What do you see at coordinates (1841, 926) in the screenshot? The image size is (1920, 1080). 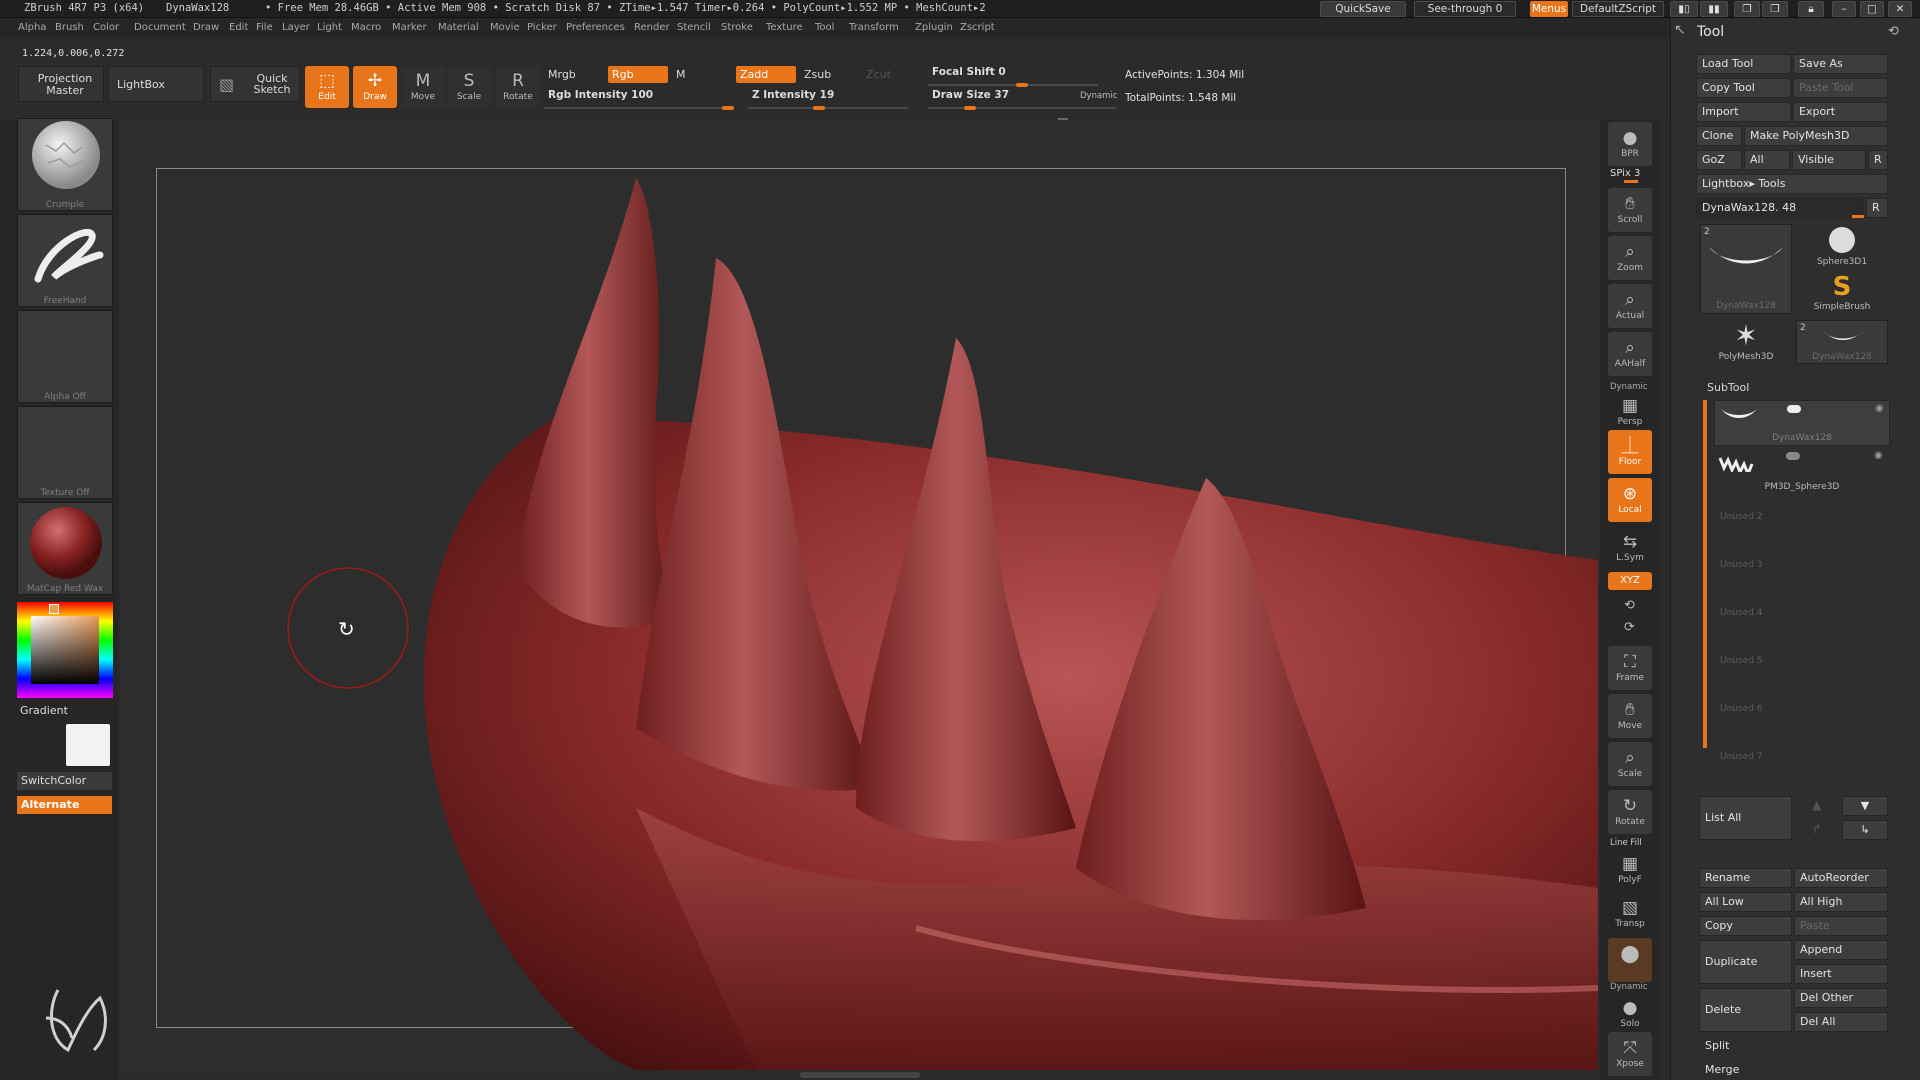 I see `paste-button: Paste` at bounding box center [1841, 926].